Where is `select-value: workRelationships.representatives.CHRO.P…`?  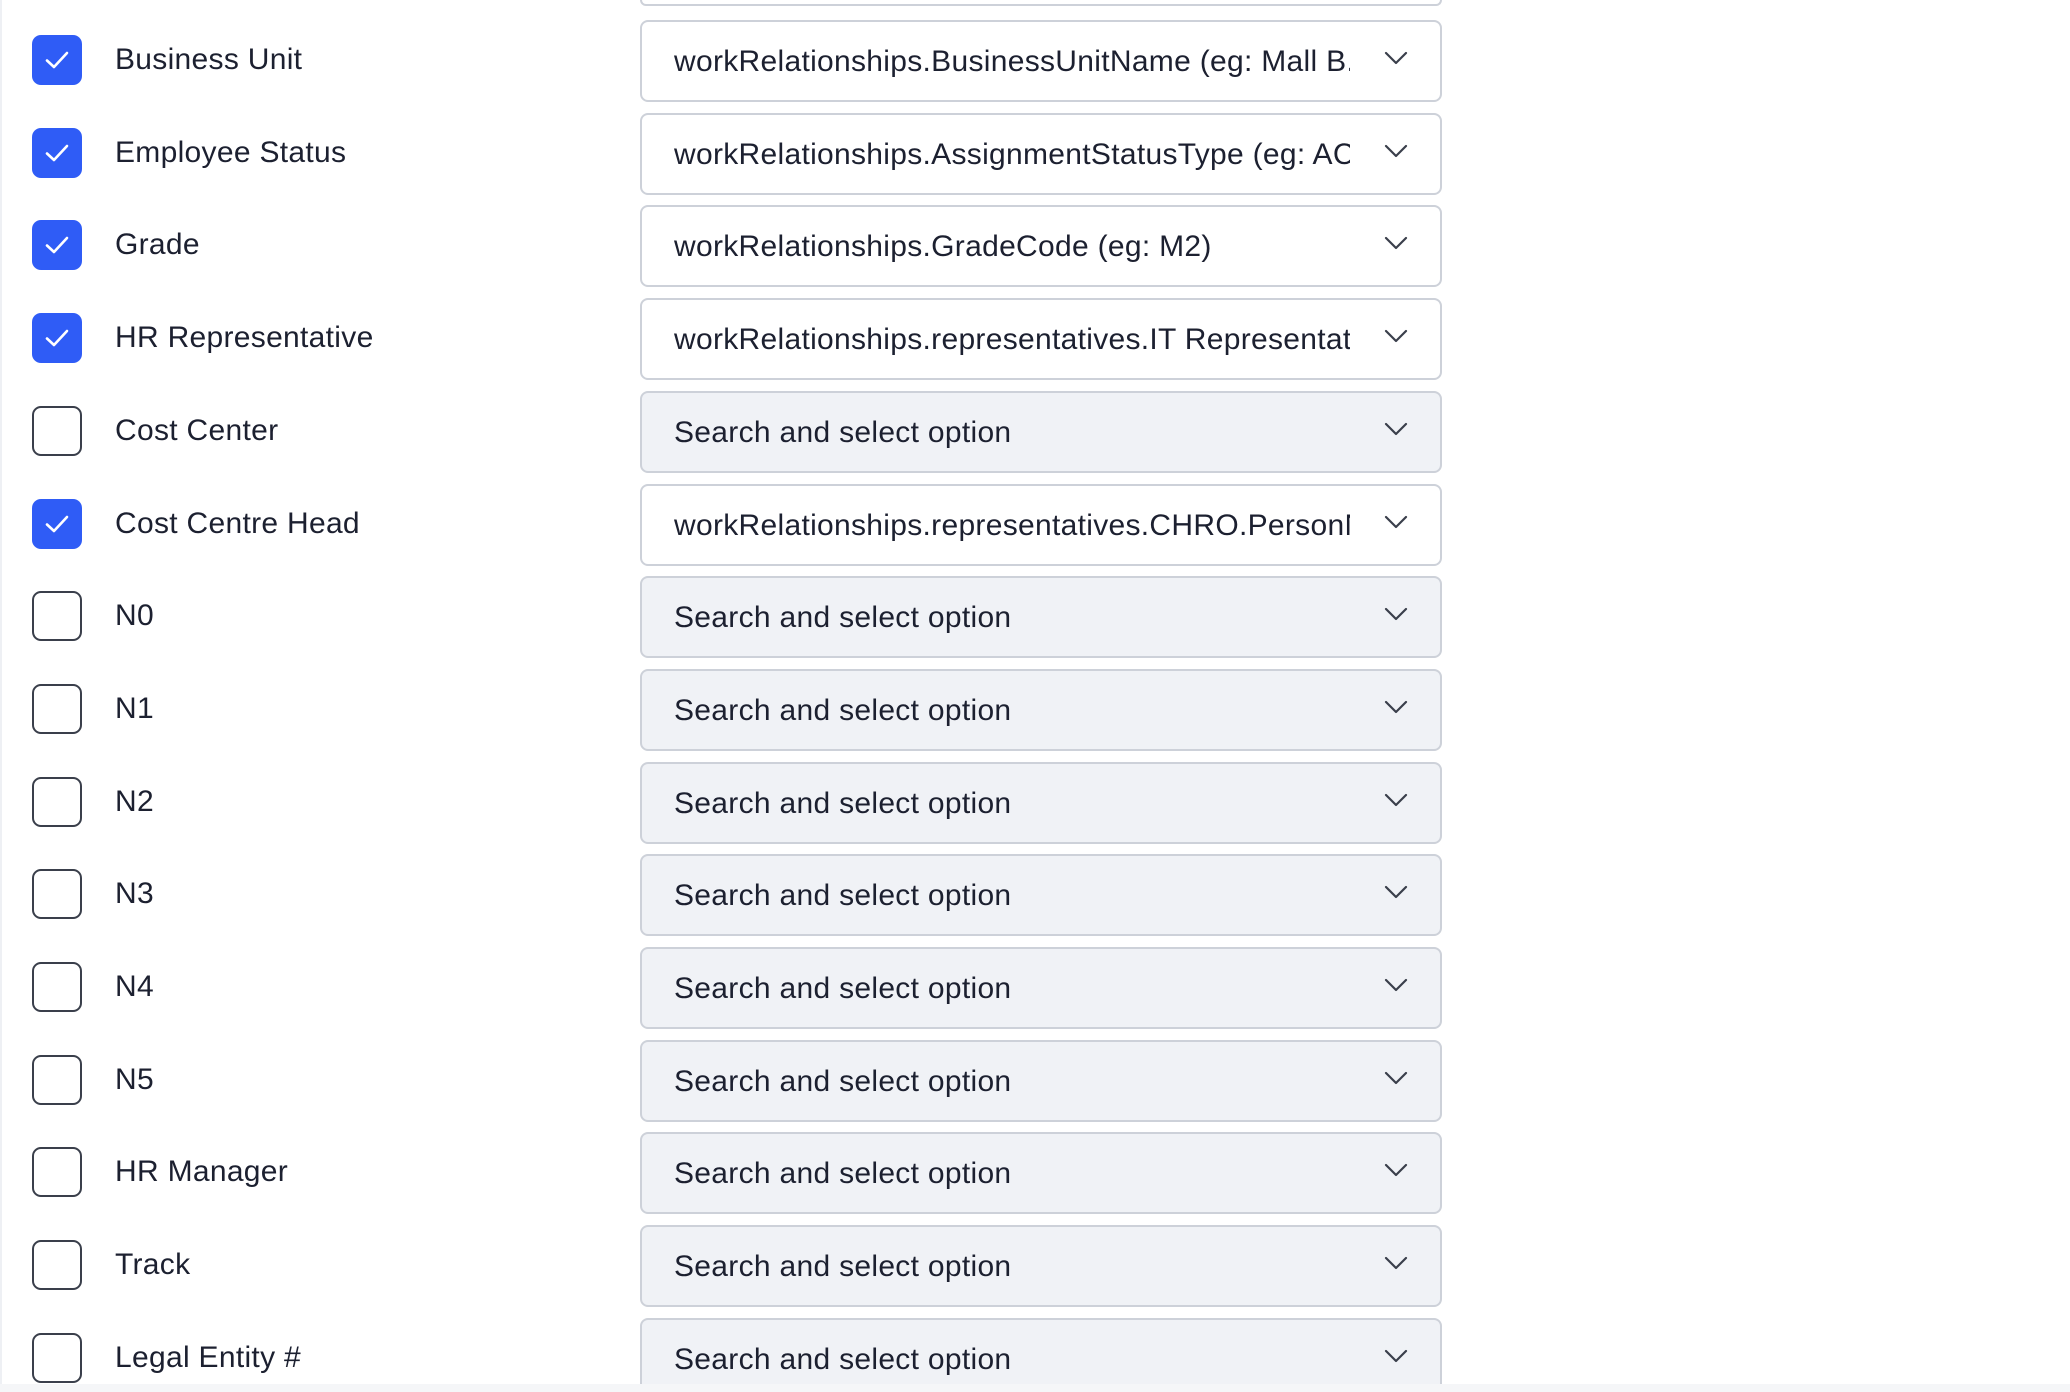
select-value: workRelationships.representatives.CHRO.P… is located at coordinates (1012, 525).